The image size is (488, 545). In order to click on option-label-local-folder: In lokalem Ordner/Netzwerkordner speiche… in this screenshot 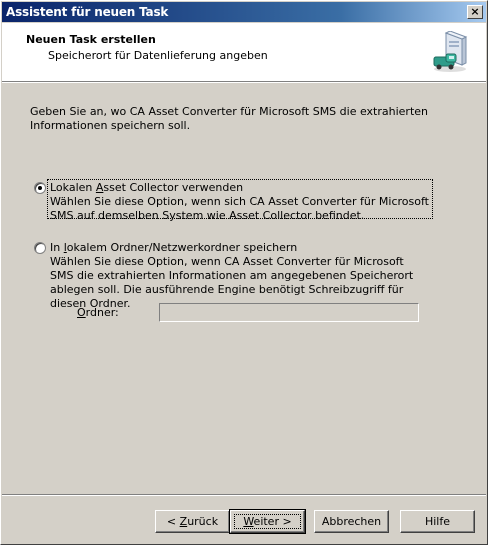, I will do `click(173, 248)`.